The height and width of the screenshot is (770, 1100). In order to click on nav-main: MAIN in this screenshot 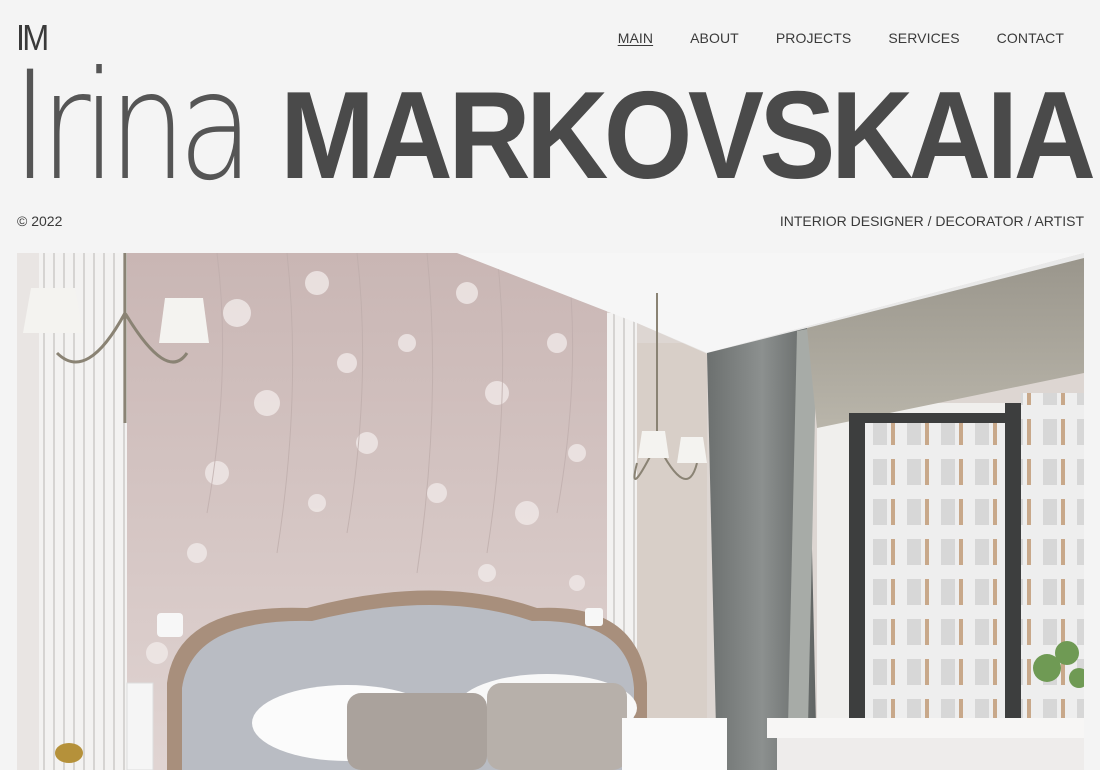, I will do `click(635, 38)`.